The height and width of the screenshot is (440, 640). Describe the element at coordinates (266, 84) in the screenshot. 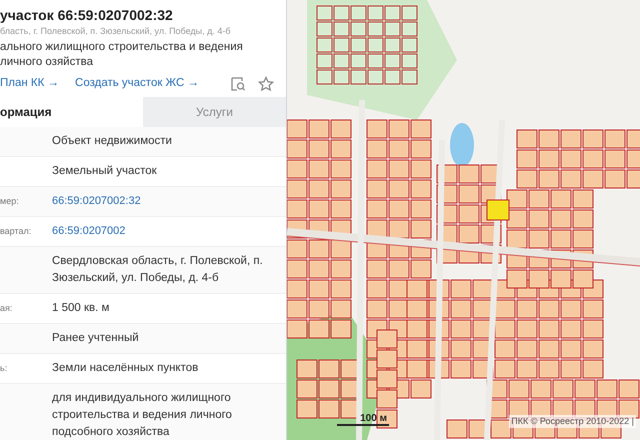

I see `star-icon` at that location.